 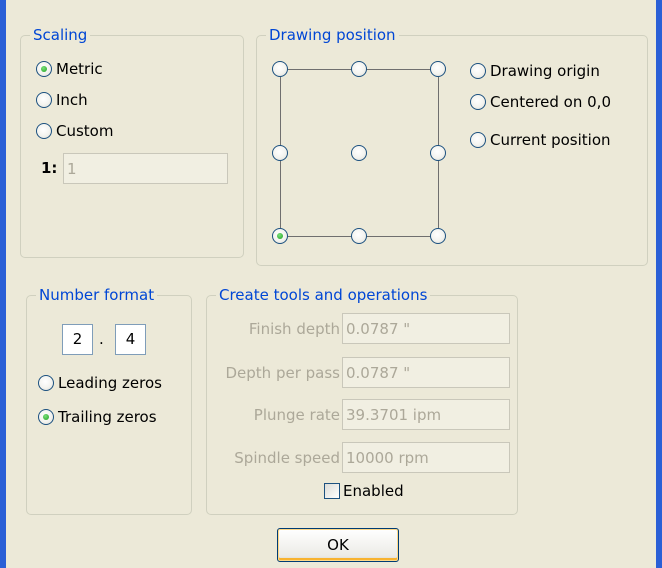 What do you see at coordinates (79, 69) in the screenshot?
I see `metric-label: Metric` at bounding box center [79, 69].